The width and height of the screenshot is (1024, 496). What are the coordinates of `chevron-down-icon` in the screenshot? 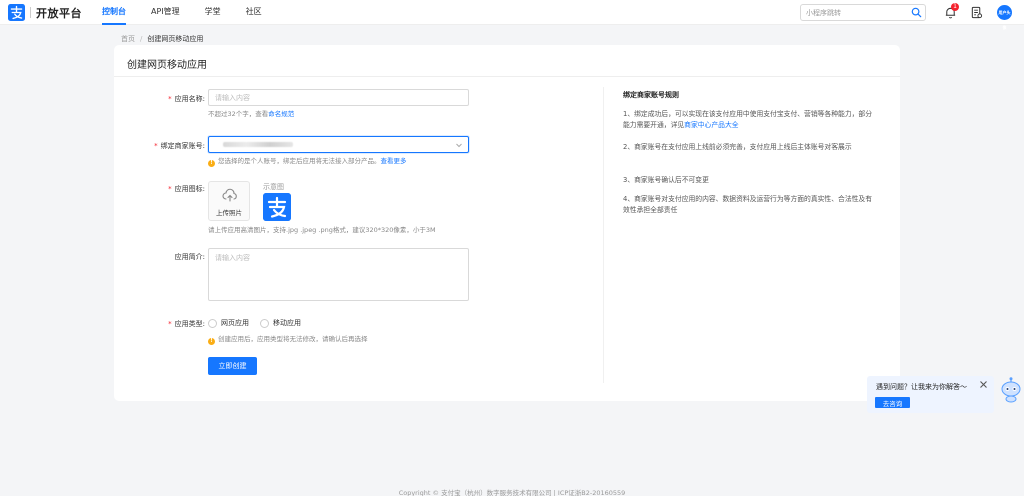 It's located at (459, 145).